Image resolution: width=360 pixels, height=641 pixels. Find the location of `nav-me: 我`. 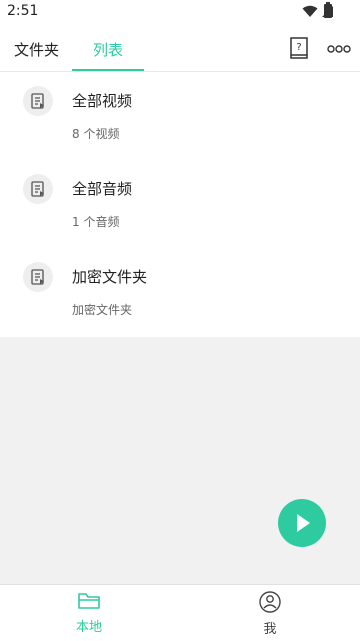

nav-me: 我 is located at coordinates (270, 614).